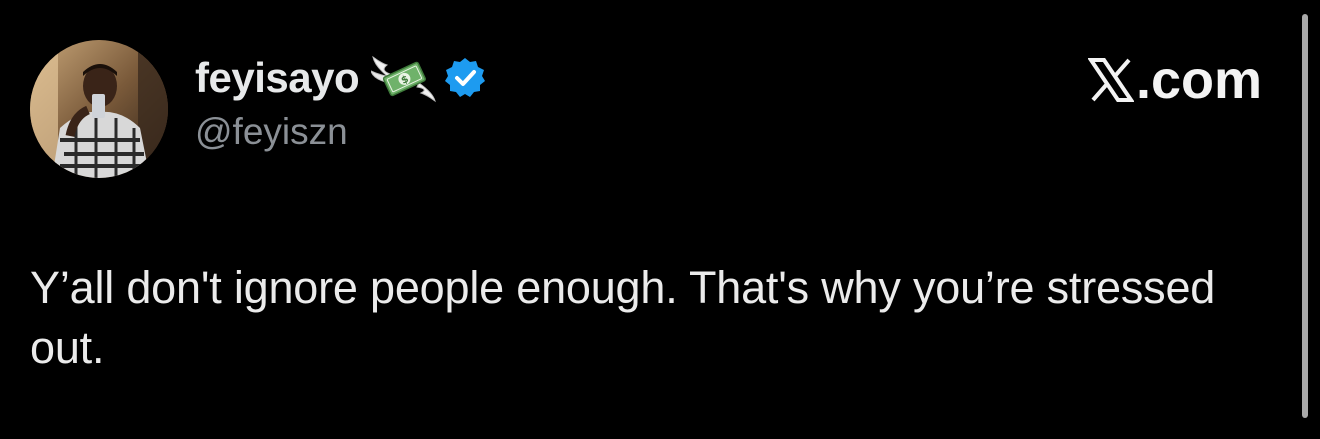 The width and height of the screenshot is (1320, 439). Describe the element at coordinates (277, 78) in the screenshot. I see `author-display-name: feyisayo` at that location.